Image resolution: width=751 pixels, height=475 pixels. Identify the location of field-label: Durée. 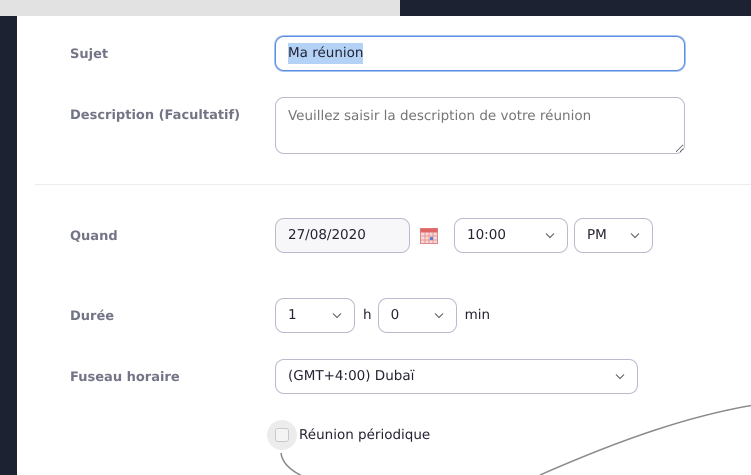
(93, 317).